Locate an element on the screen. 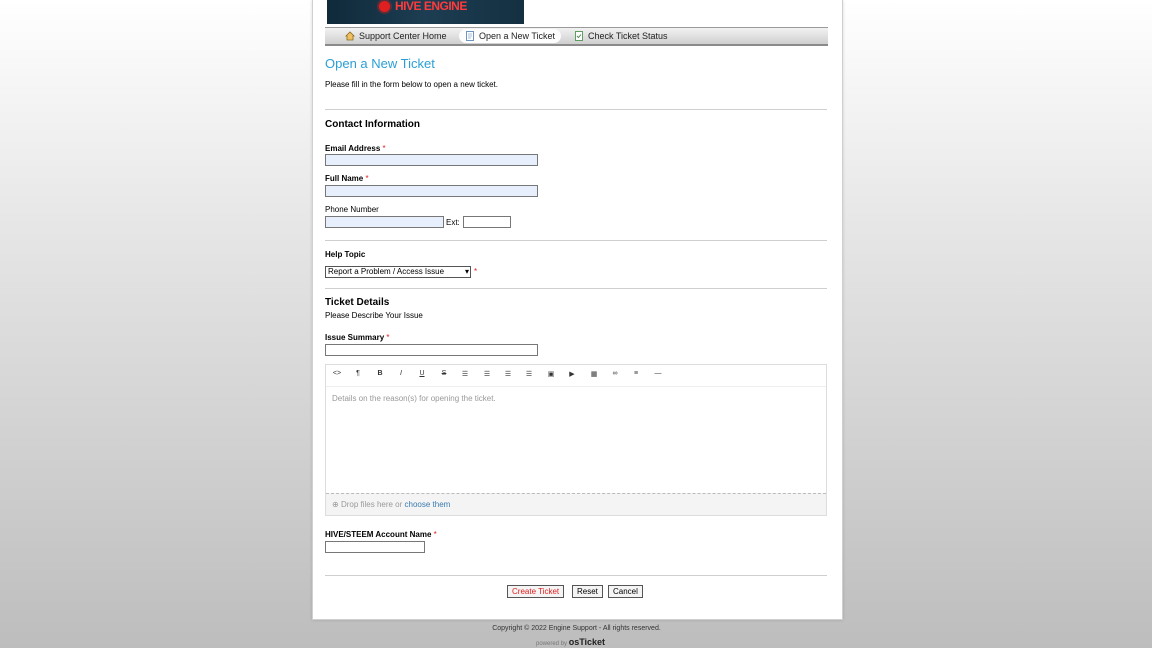  html-code-icon: <> is located at coordinates (337, 373).